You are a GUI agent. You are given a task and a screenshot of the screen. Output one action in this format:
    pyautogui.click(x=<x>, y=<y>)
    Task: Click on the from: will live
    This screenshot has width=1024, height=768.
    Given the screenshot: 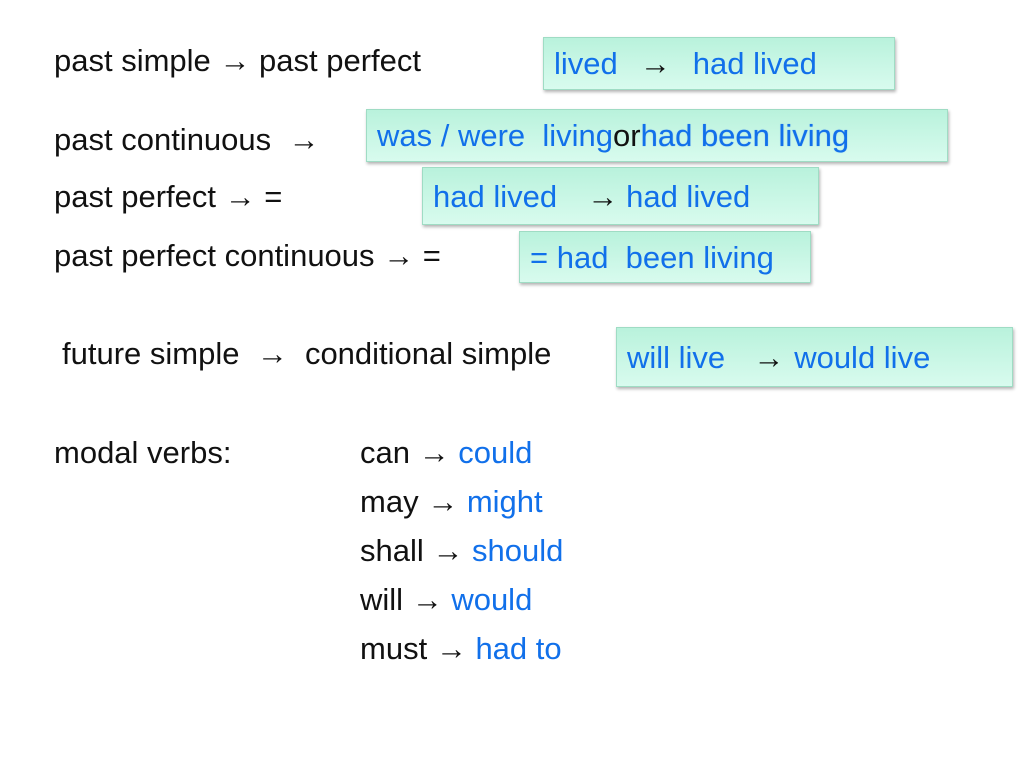 What is the action you would take?
    pyautogui.click(x=676, y=357)
    